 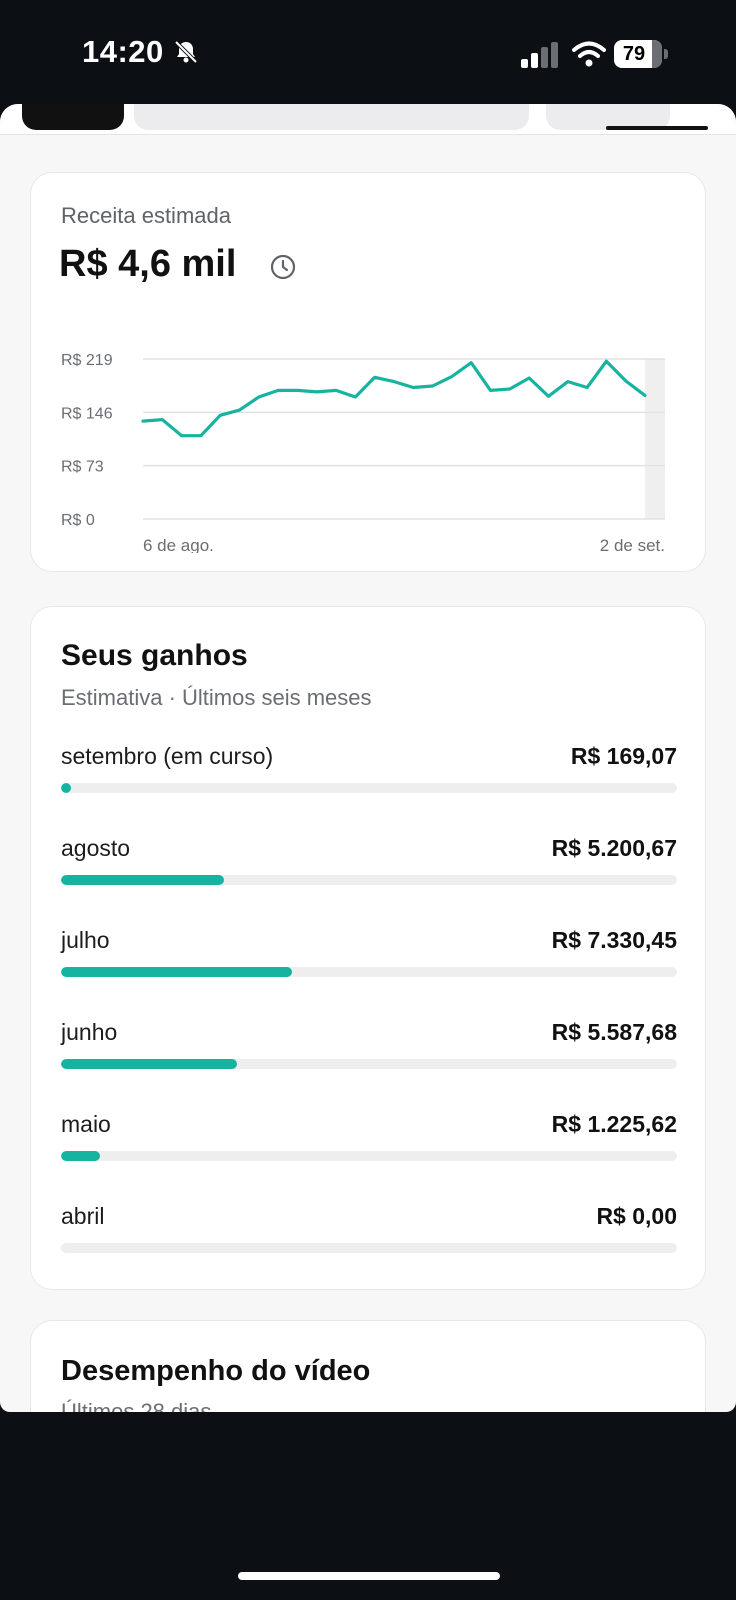 I want to click on active-tab-indicator, so click(x=657, y=128).